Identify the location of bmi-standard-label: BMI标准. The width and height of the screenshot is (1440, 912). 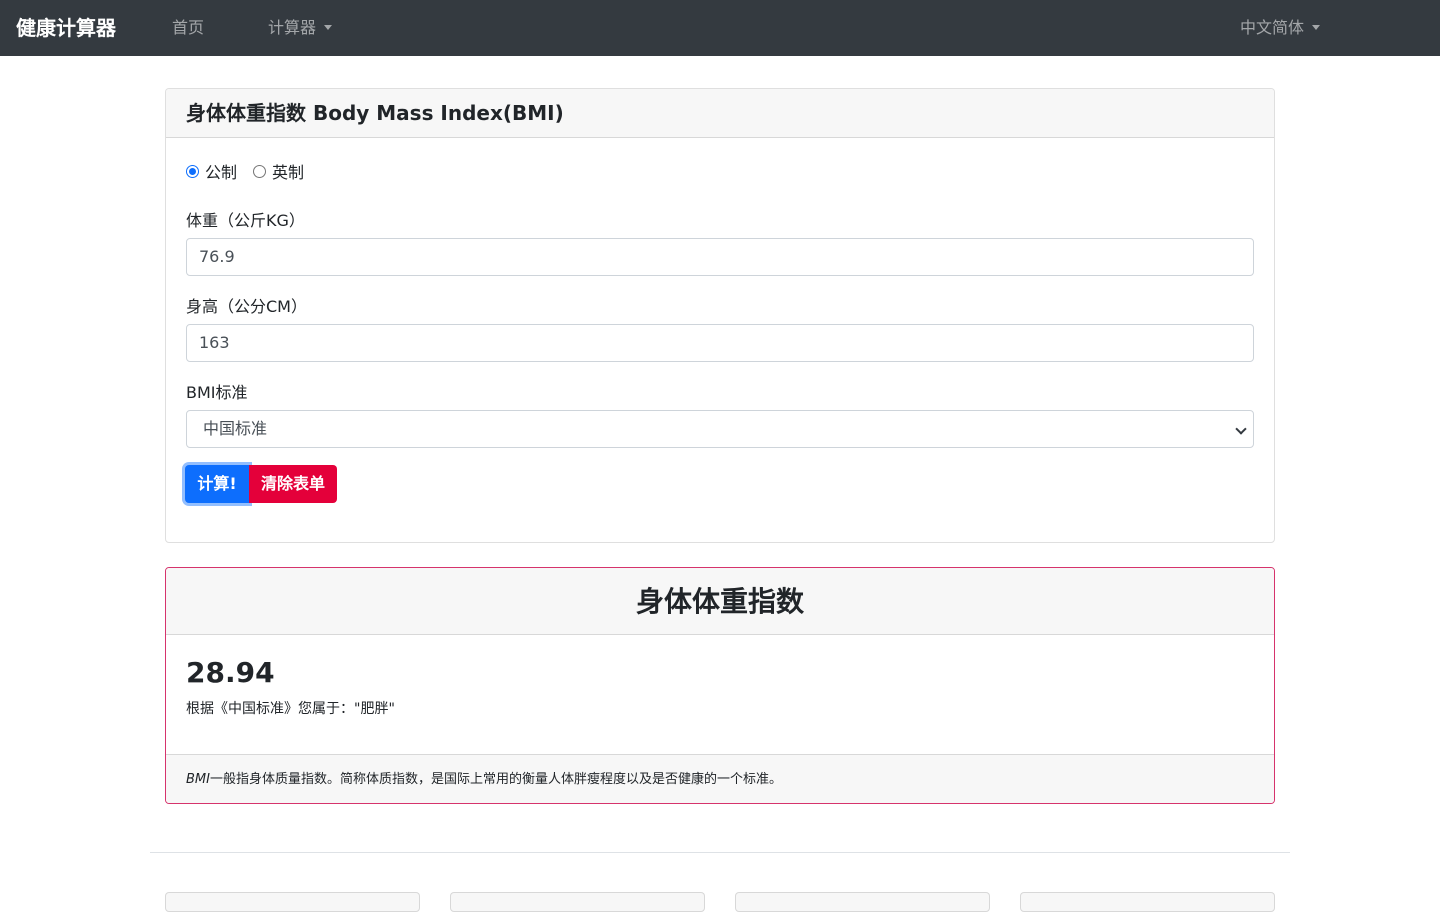
(217, 392).